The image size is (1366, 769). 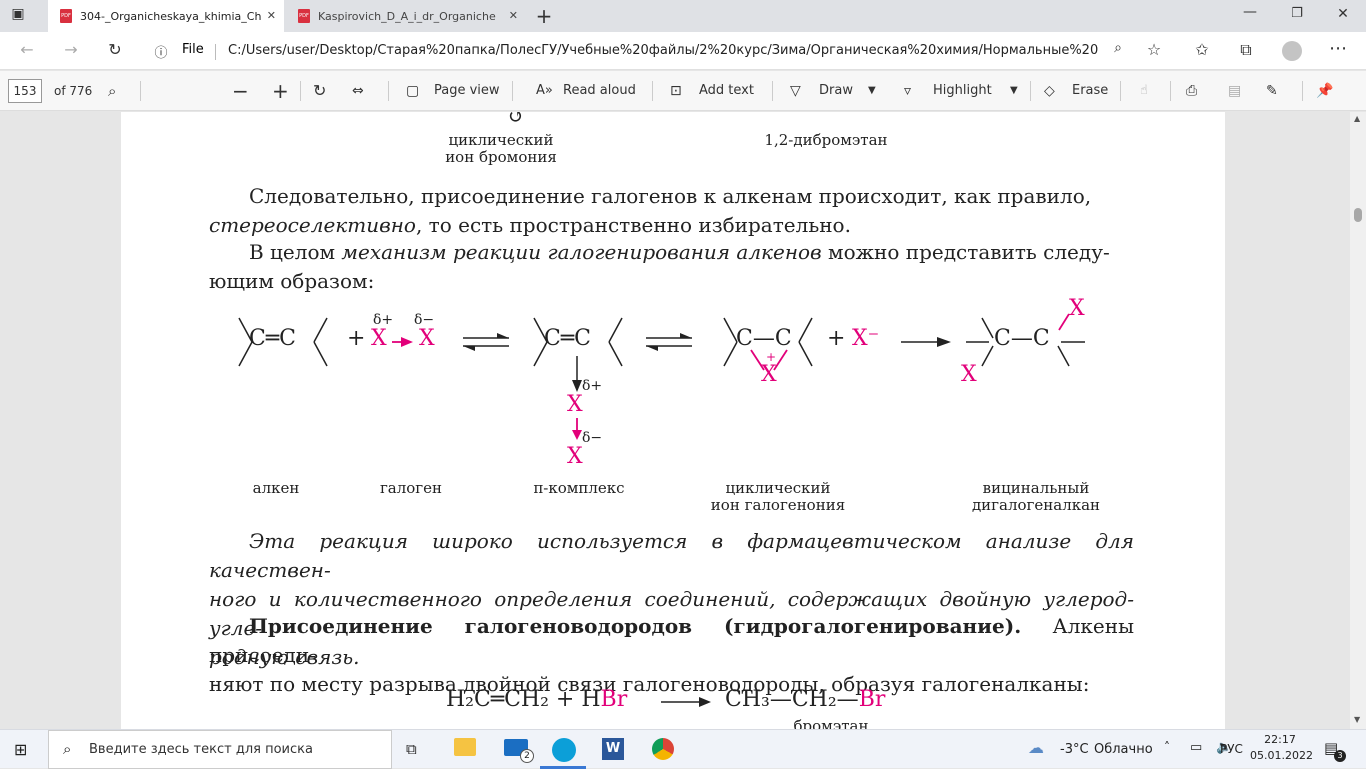 I want to click on chrome-icon, so click(x=663, y=749).